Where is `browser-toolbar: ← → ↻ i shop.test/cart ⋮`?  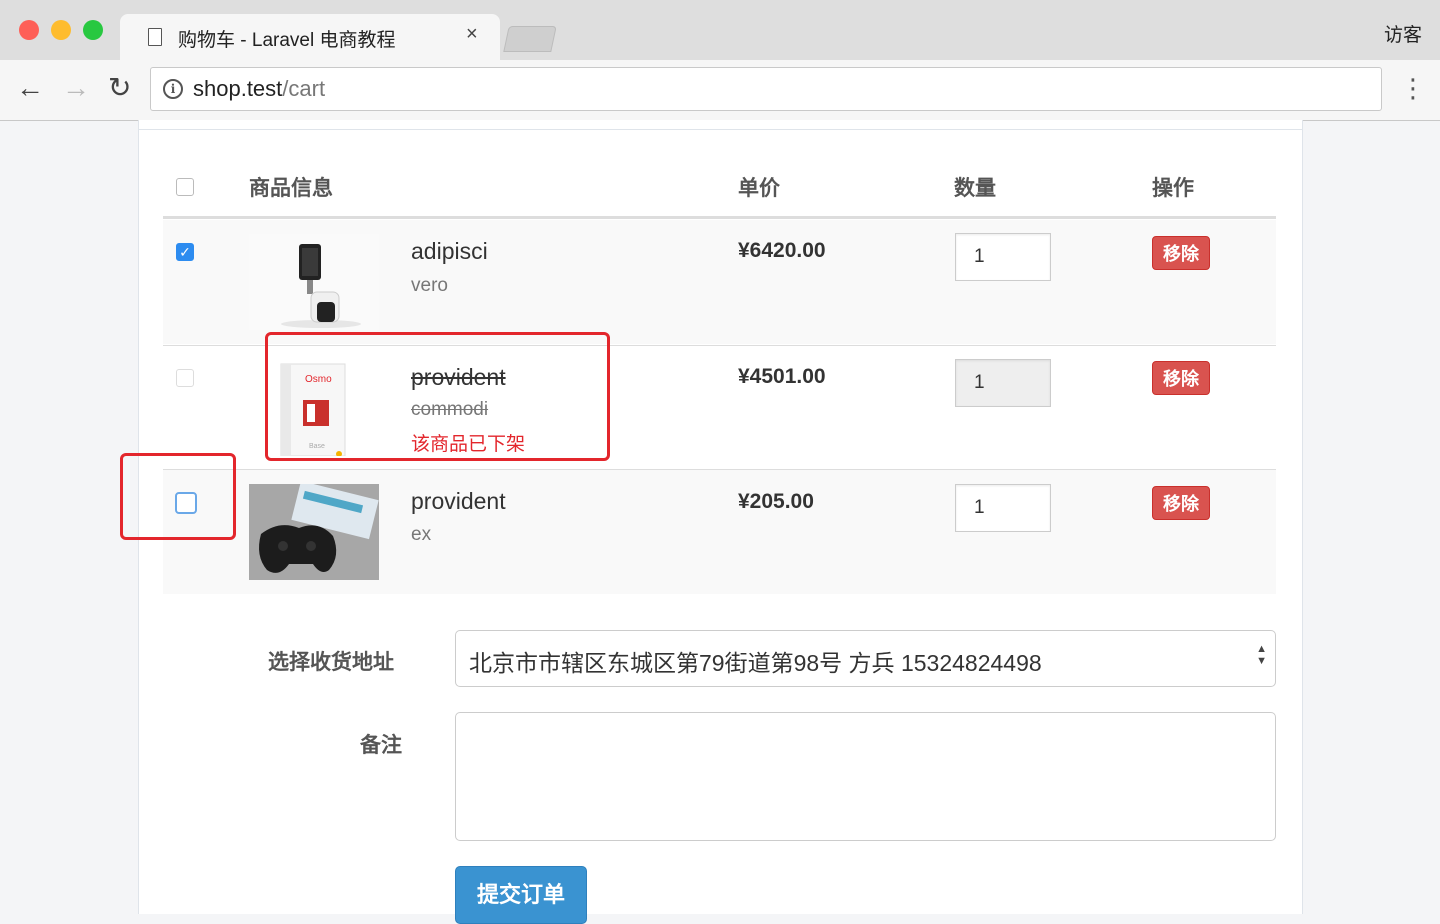 browser-toolbar: ← → ↻ i shop.test/cart ⋮ is located at coordinates (720, 90).